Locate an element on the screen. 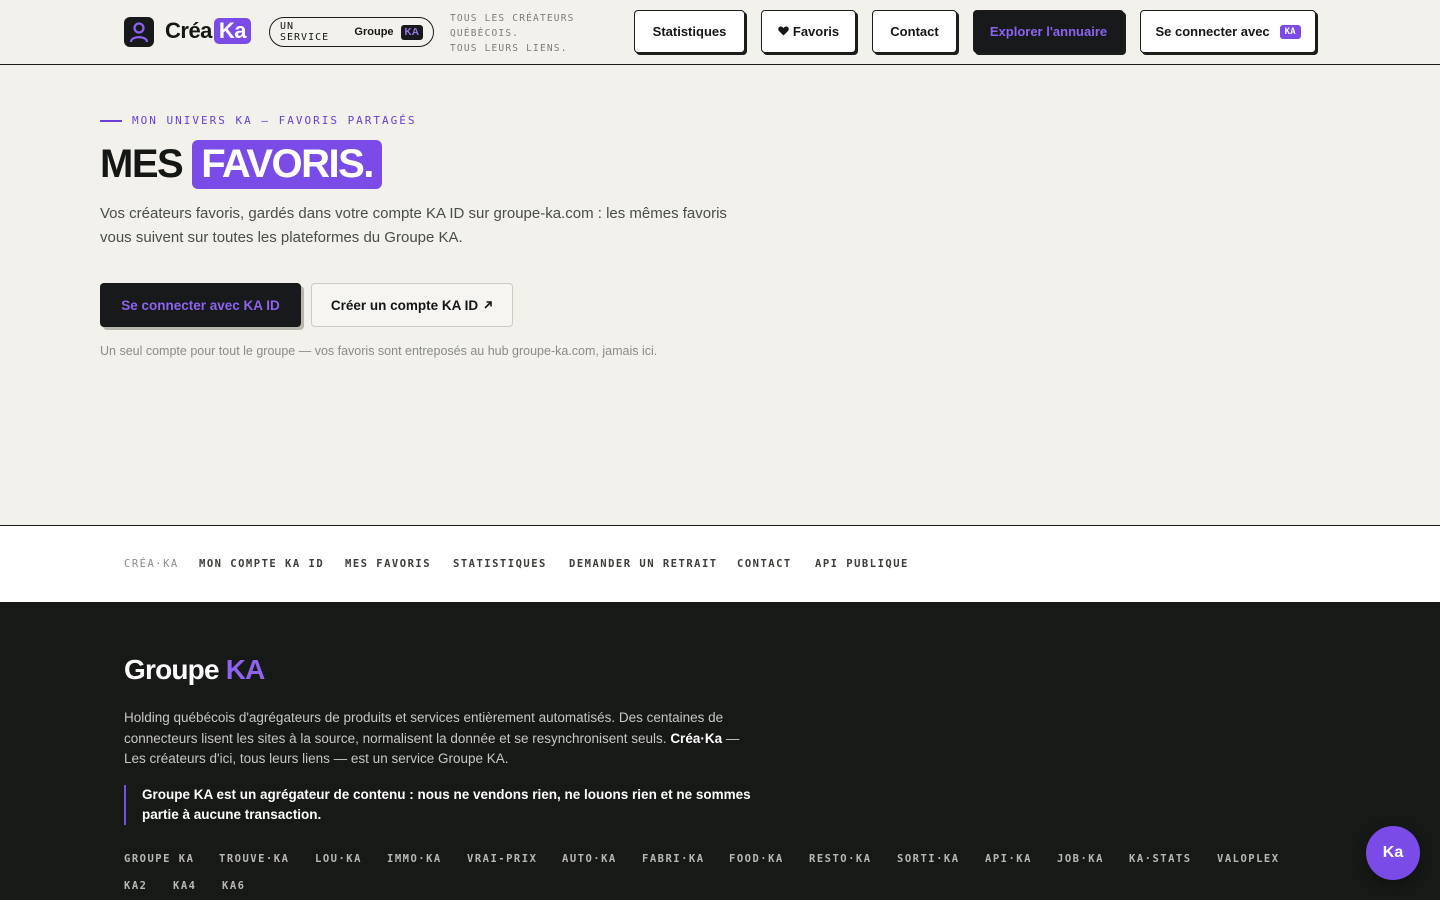 The width and height of the screenshot is (1440, 900). page-title: MES FAVORIS. is located at coordinates (241, 164).